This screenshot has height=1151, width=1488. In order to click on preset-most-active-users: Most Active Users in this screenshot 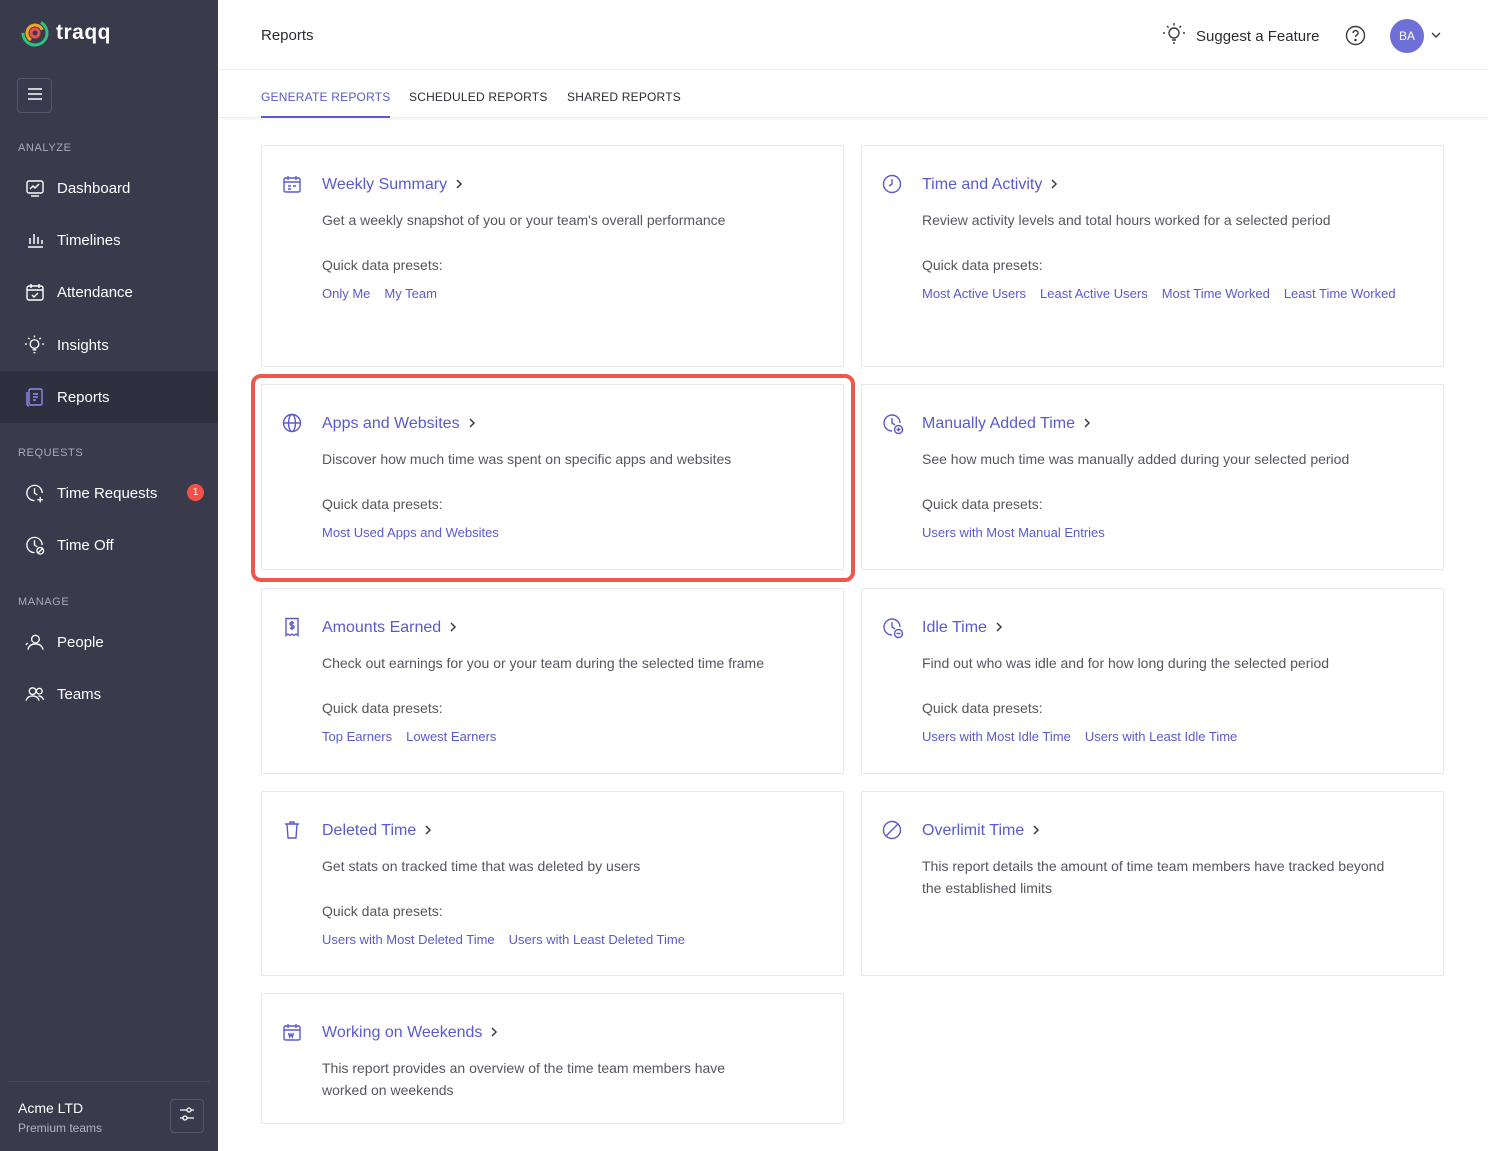, I will do `click(974, 294)`.